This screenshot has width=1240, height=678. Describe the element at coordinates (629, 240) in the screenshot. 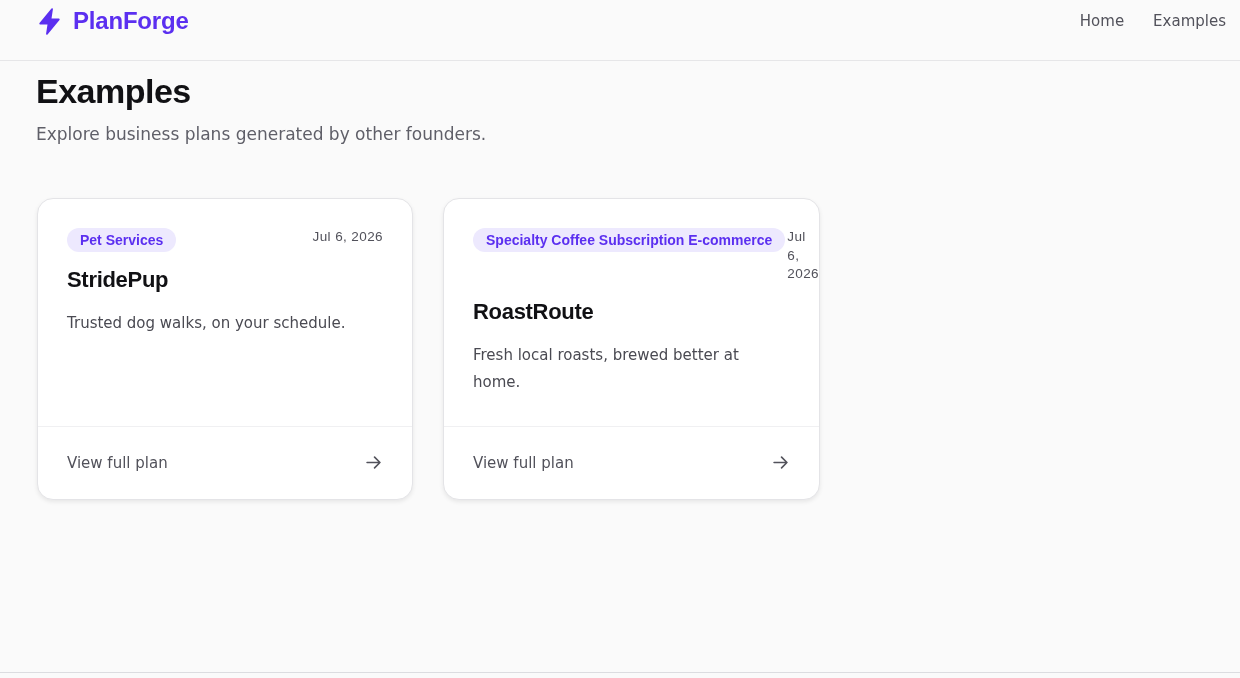

I see `category-tag: Specialty Coffee Subscription E-commerce` at that location.